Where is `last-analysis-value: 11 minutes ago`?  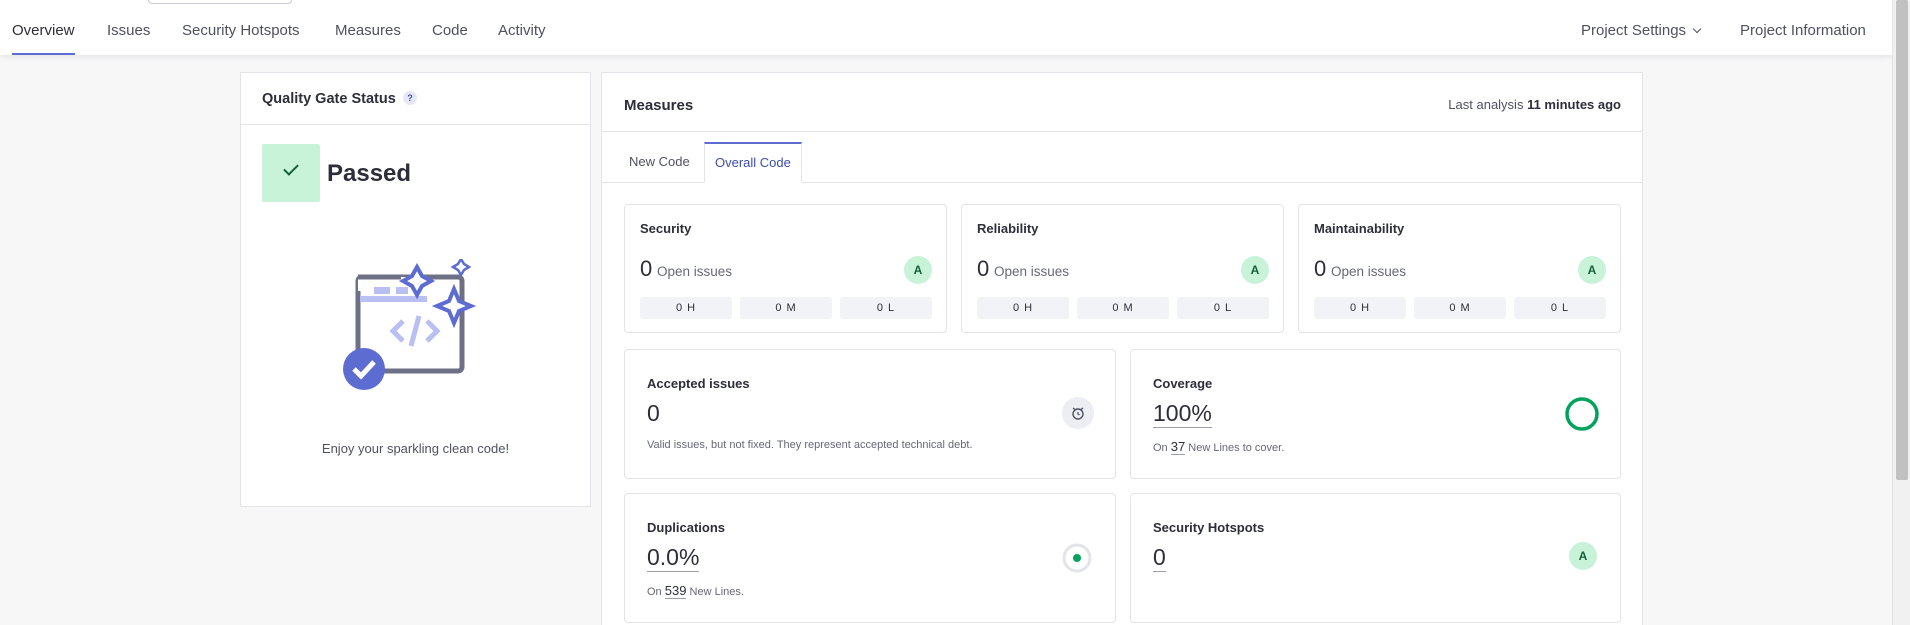
last-analysis-value: 11 minutes ago is located at coordinates (1574, 104).